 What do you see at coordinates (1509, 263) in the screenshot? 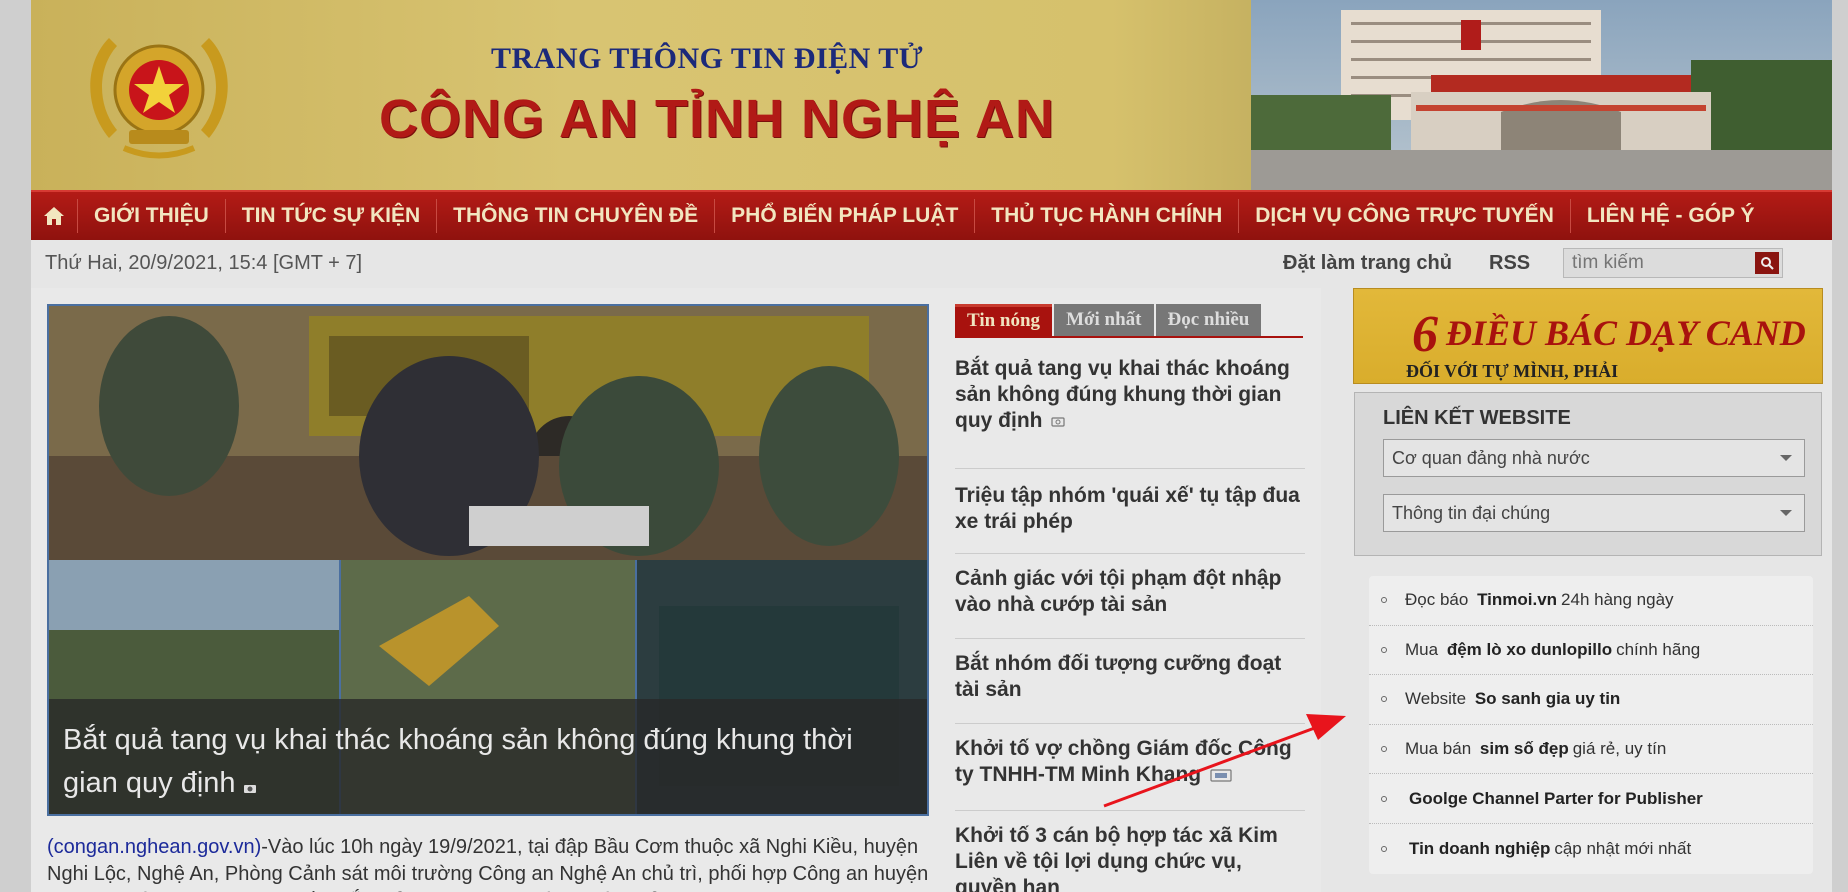
I see `rss-link: RSS` at bounding box center [1509, 263].